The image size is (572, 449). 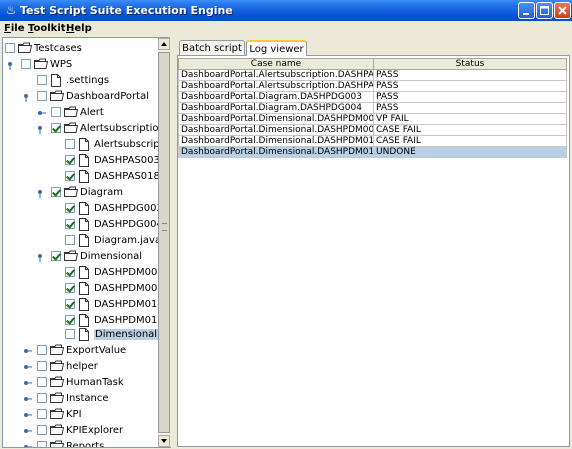 I want to click on table-row: DashboardPortal.Diagram.DASHPDG004 PASS, so click(x=372, y=108).